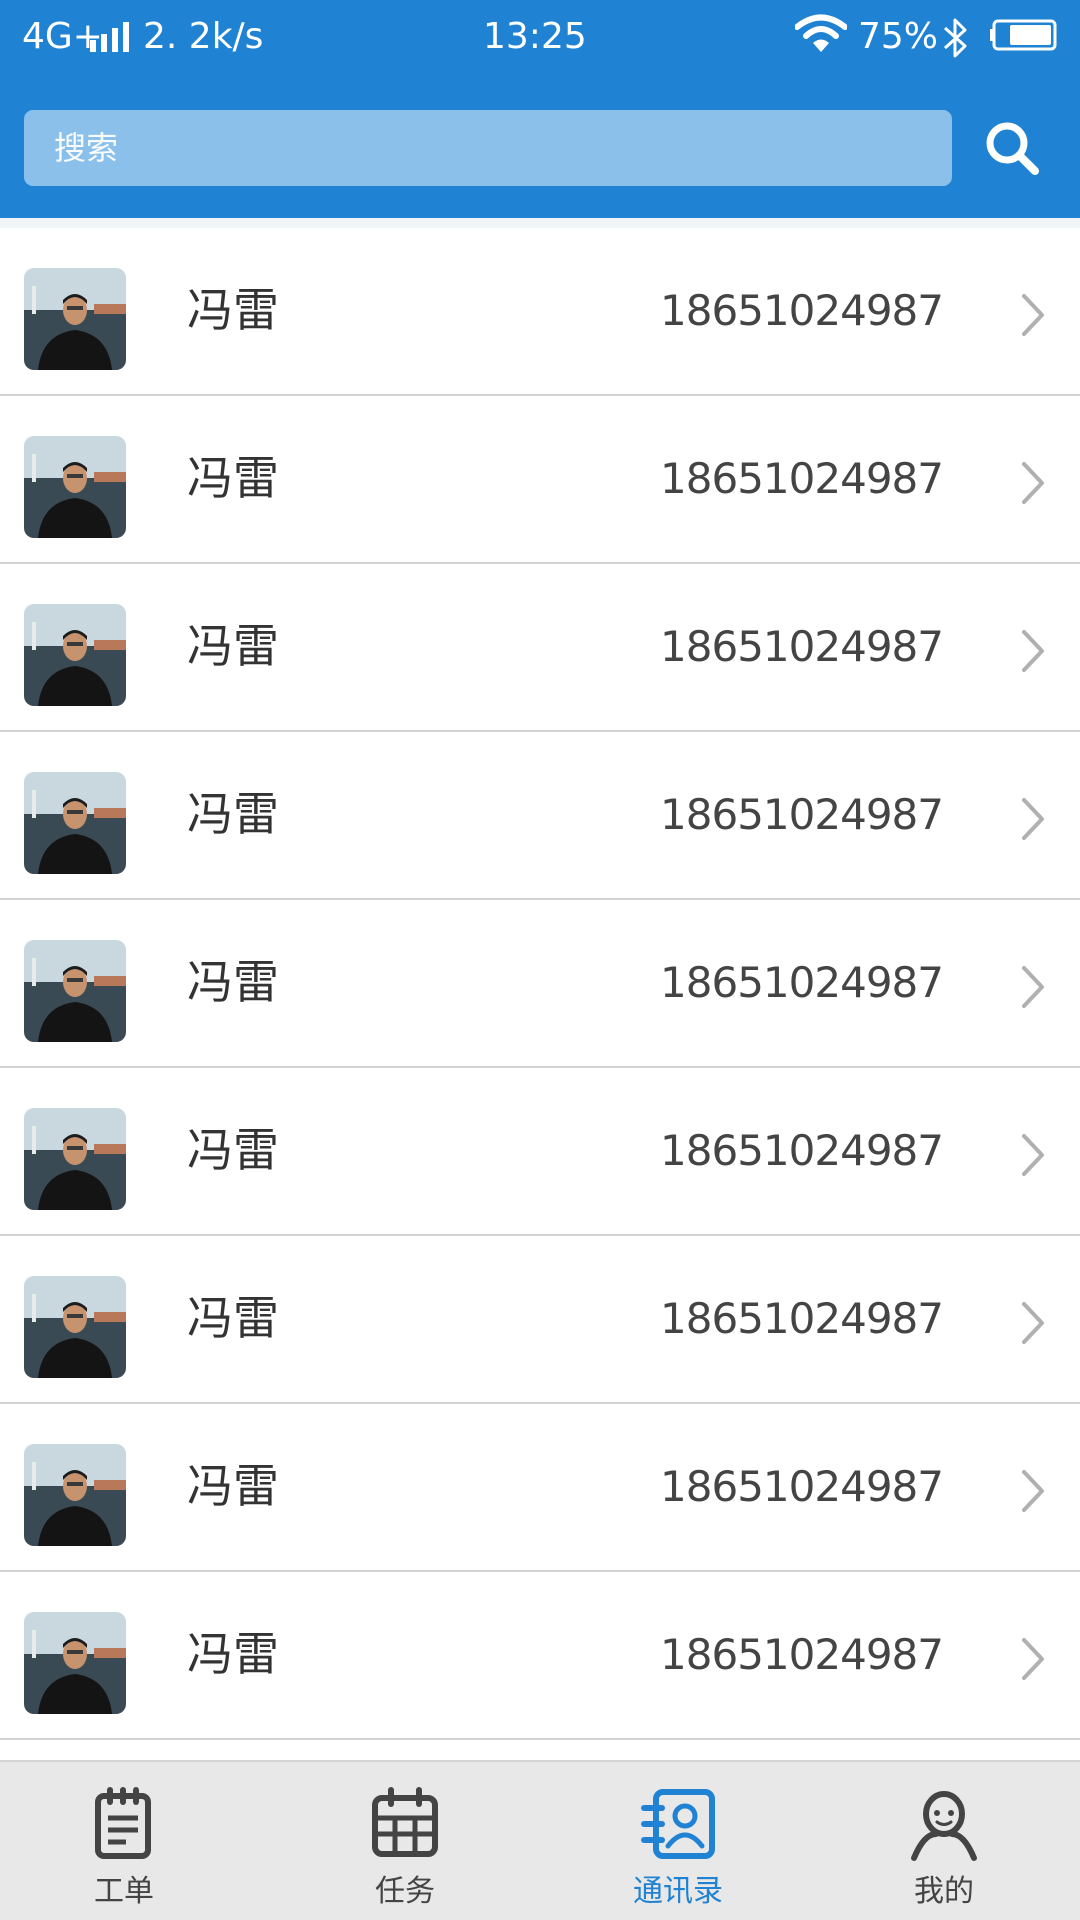 The height and width of the screenshot is (1920, 1080). Describe the element at coordinates (821, 33) in the screenshot. I see `wifi-icon` at that location.